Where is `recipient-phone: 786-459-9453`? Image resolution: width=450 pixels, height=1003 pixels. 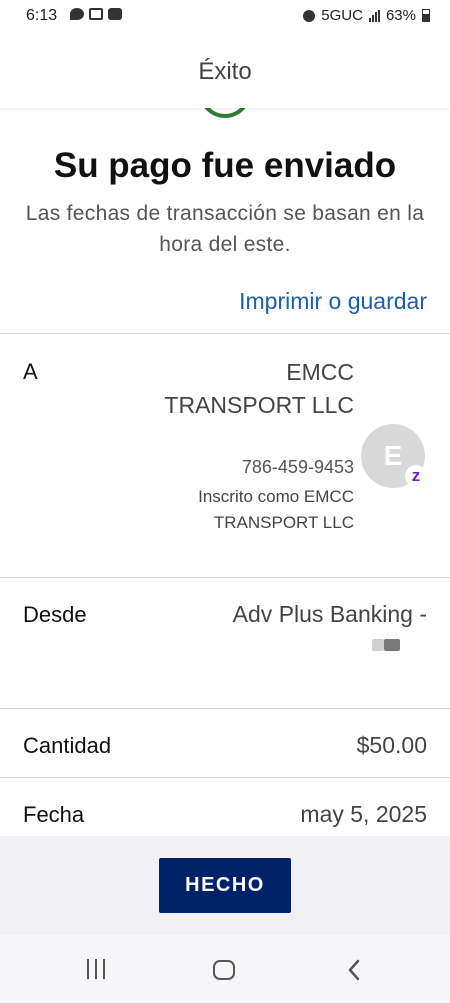 recipient-phone: 786-459-9453 is located at coordinates (297, 467).